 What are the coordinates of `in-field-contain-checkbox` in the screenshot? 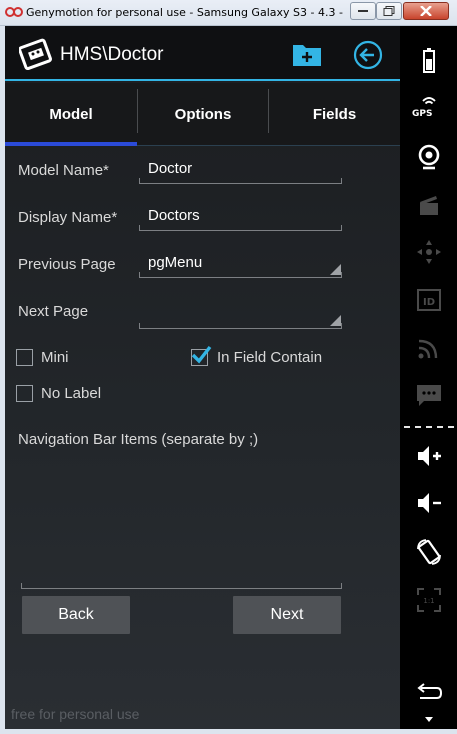 It's located at (201, 355).